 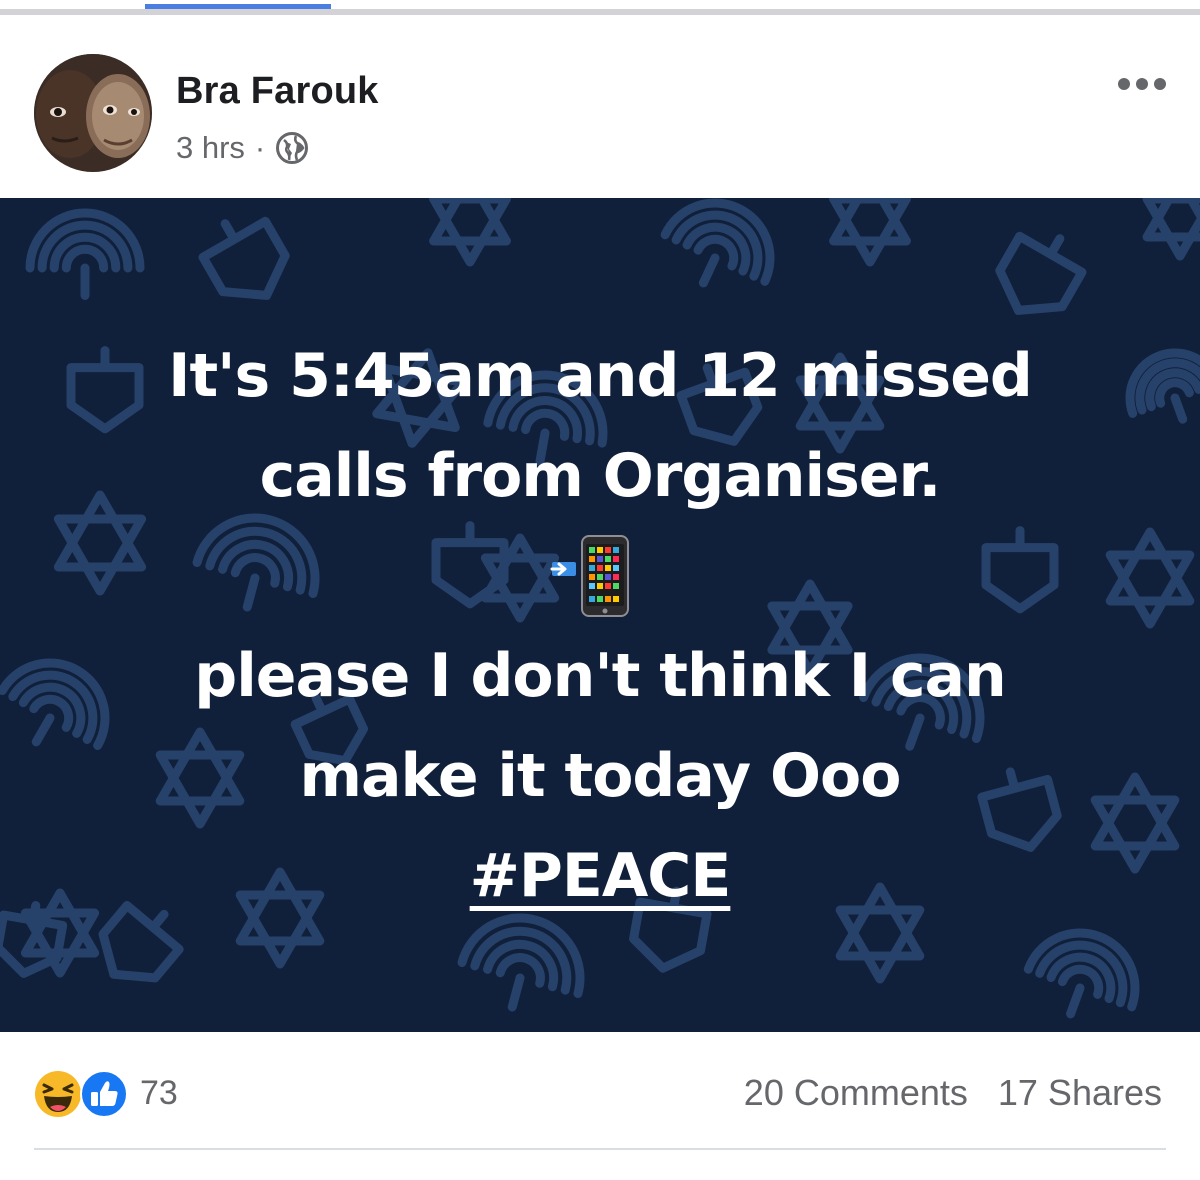 What do you see at coordinates (238, 6) in the screenshot?
I see `active-tab-indicator` at bounding box center [238, 6].